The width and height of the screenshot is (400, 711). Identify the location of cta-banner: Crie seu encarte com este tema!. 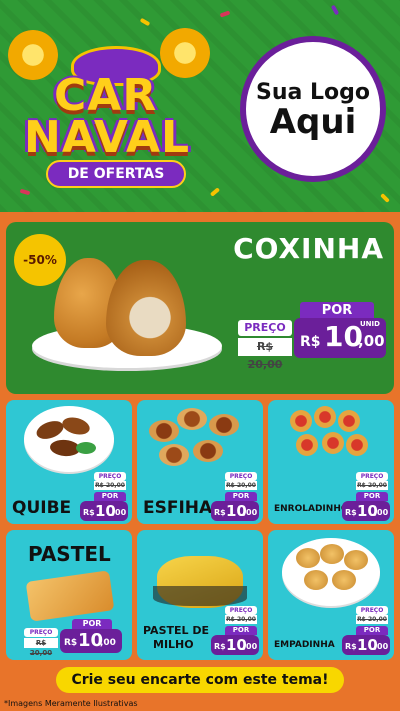
(200, 680).